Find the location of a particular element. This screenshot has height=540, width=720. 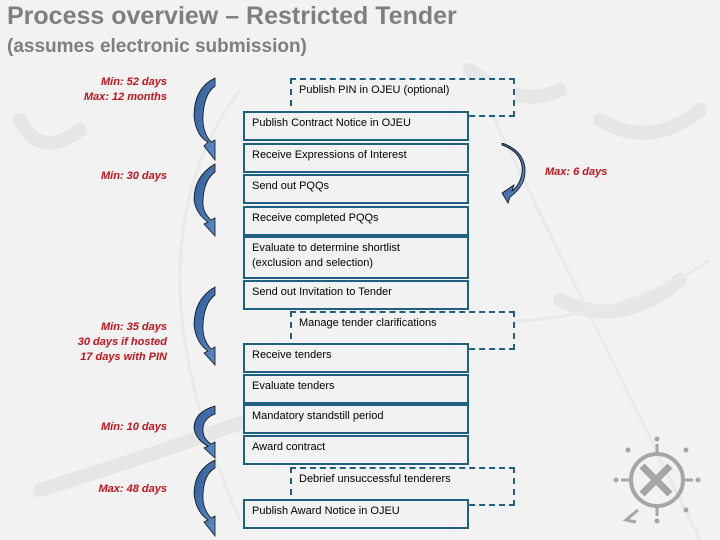

note-line: Max: 48 days is located at coordinates (132, 489).